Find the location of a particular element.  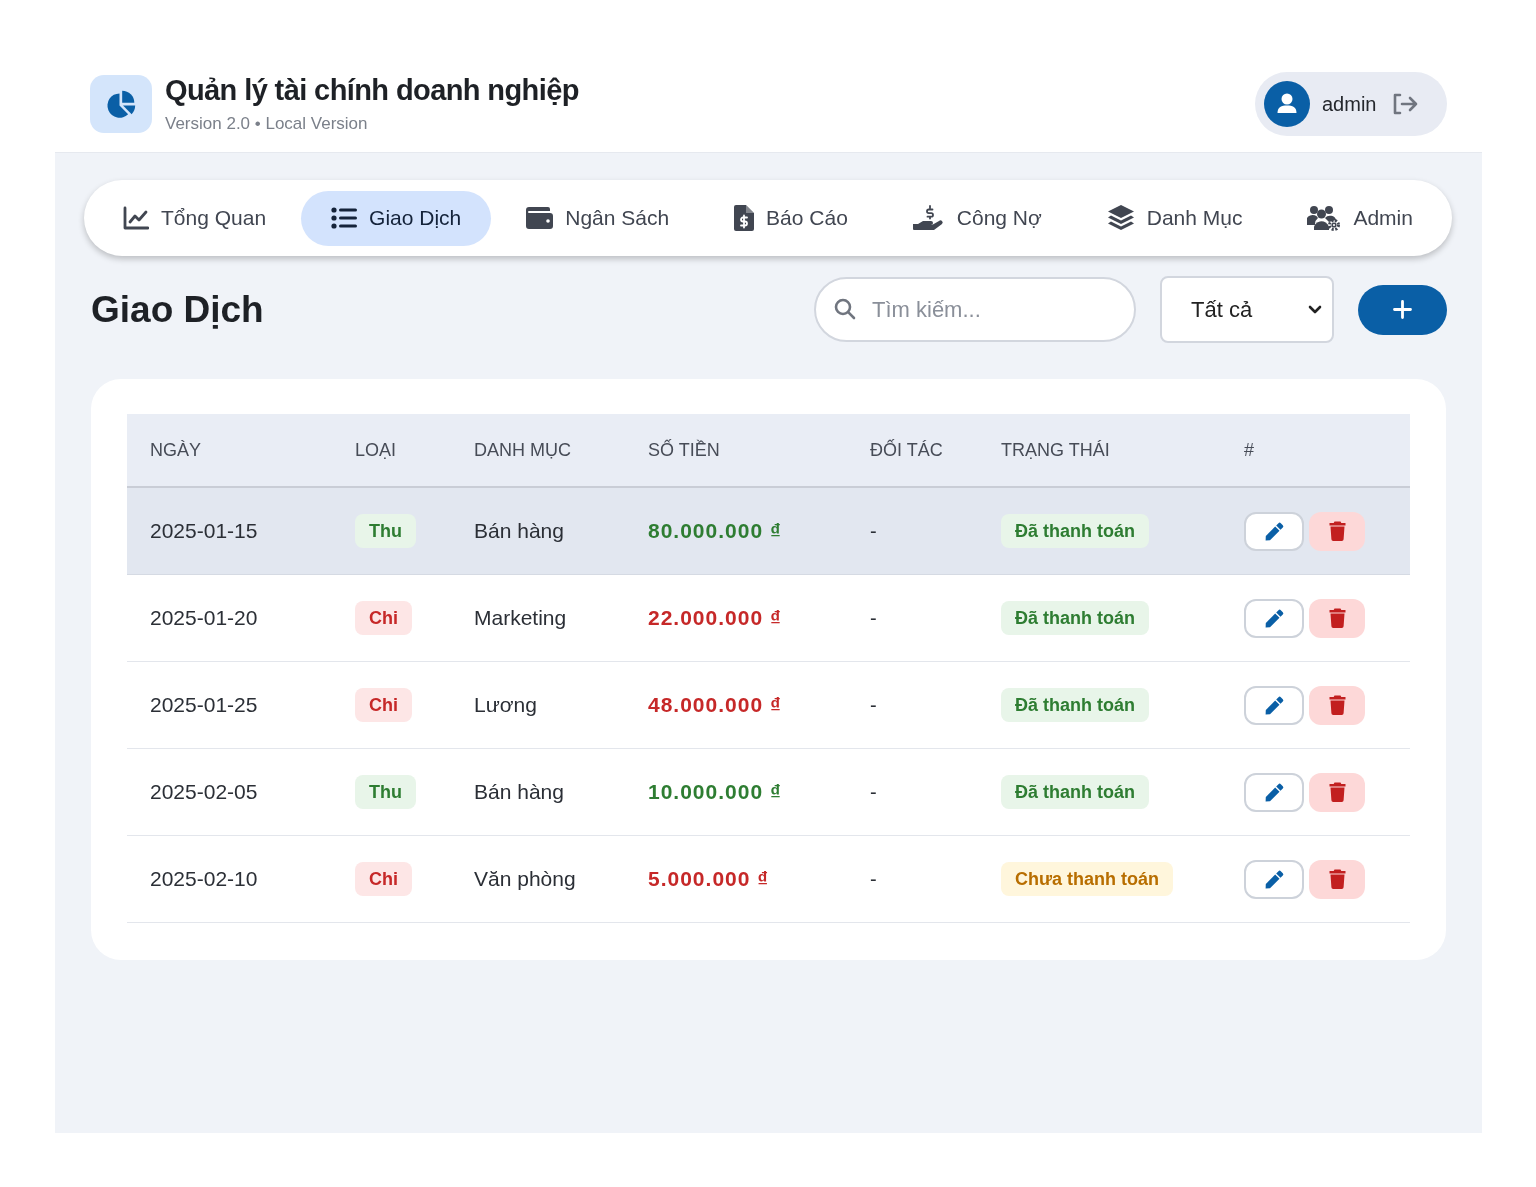

app-title: Quản lý tài chính doanh nghiệp is located at coordinates (372, 90).